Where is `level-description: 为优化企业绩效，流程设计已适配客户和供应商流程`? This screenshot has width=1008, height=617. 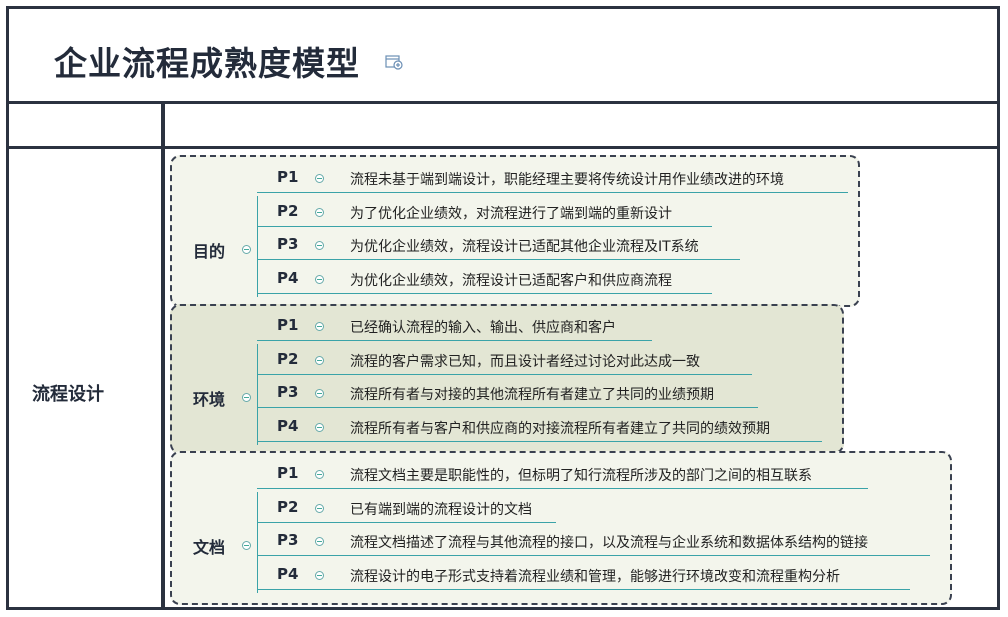 level-description: 为优化企业绩效，流程设计已适配客户和供应商流程 is located at coordinates (511, 281).